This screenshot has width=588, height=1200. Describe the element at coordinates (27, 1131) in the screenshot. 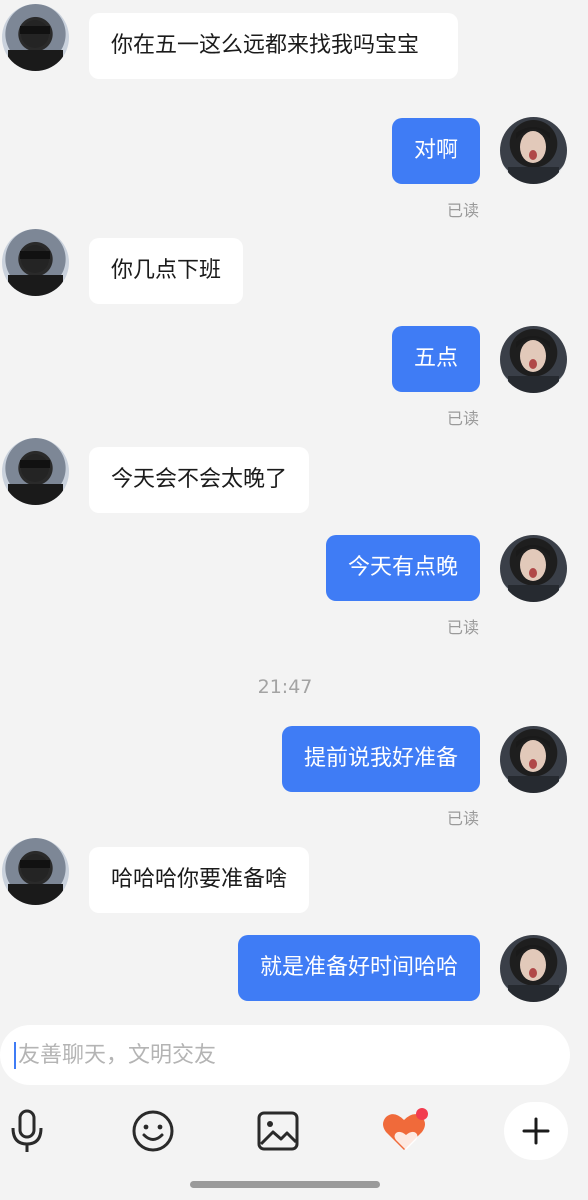

I see `microphone-icon` at that location.